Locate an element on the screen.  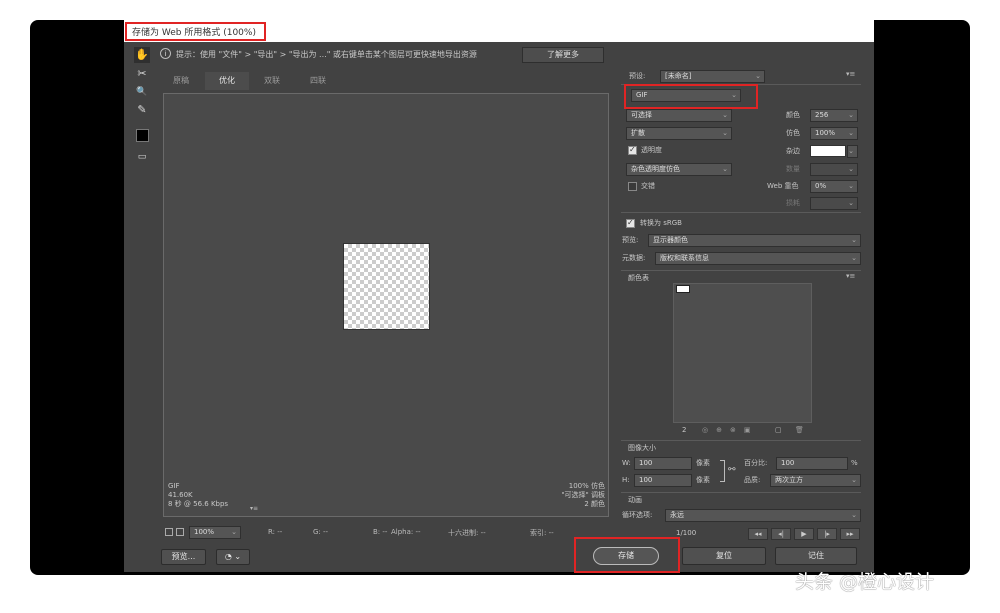
info-format: GIF is located at coordinates (174, 486).